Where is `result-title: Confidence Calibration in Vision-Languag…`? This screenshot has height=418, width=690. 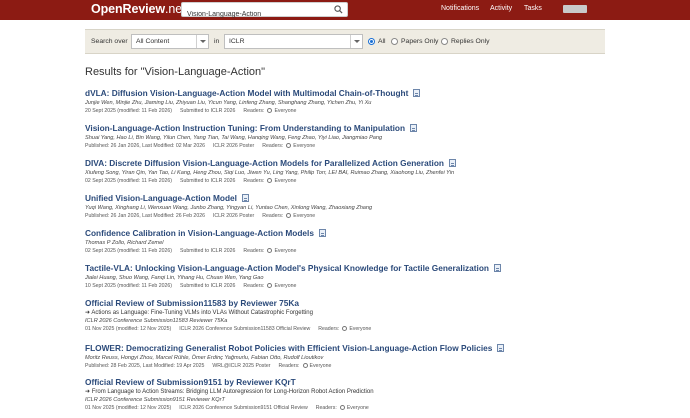 result-title: Confidence Calibration in Vision-Languag… is located at coordinates (199, 233).